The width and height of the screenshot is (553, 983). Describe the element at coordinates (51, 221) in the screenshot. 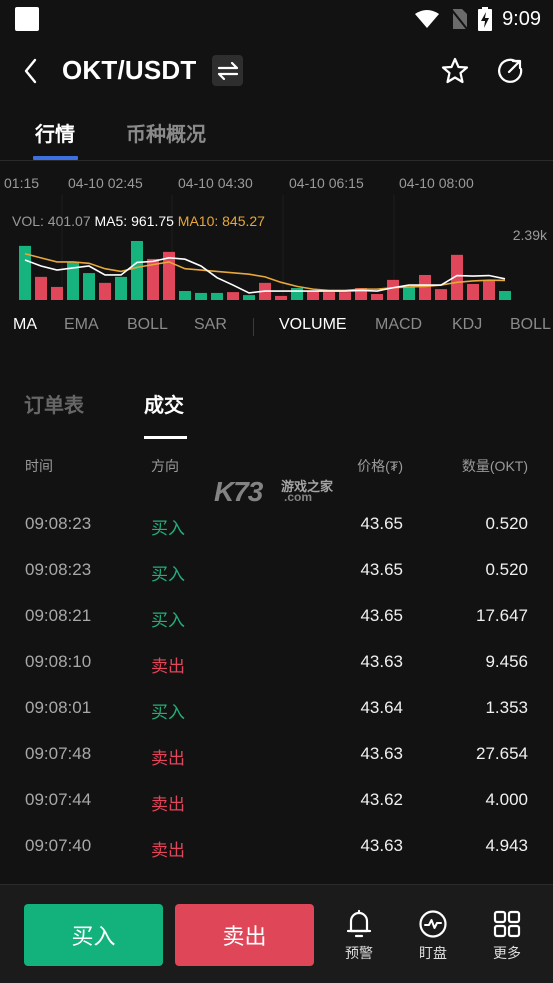

I see `legend-vol: VOL: 401.07` at that location.